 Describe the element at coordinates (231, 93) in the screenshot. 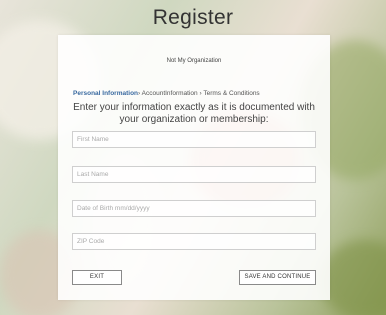

I see `breadcrumb-terms-conditions: Terms & Conditions` at that location.